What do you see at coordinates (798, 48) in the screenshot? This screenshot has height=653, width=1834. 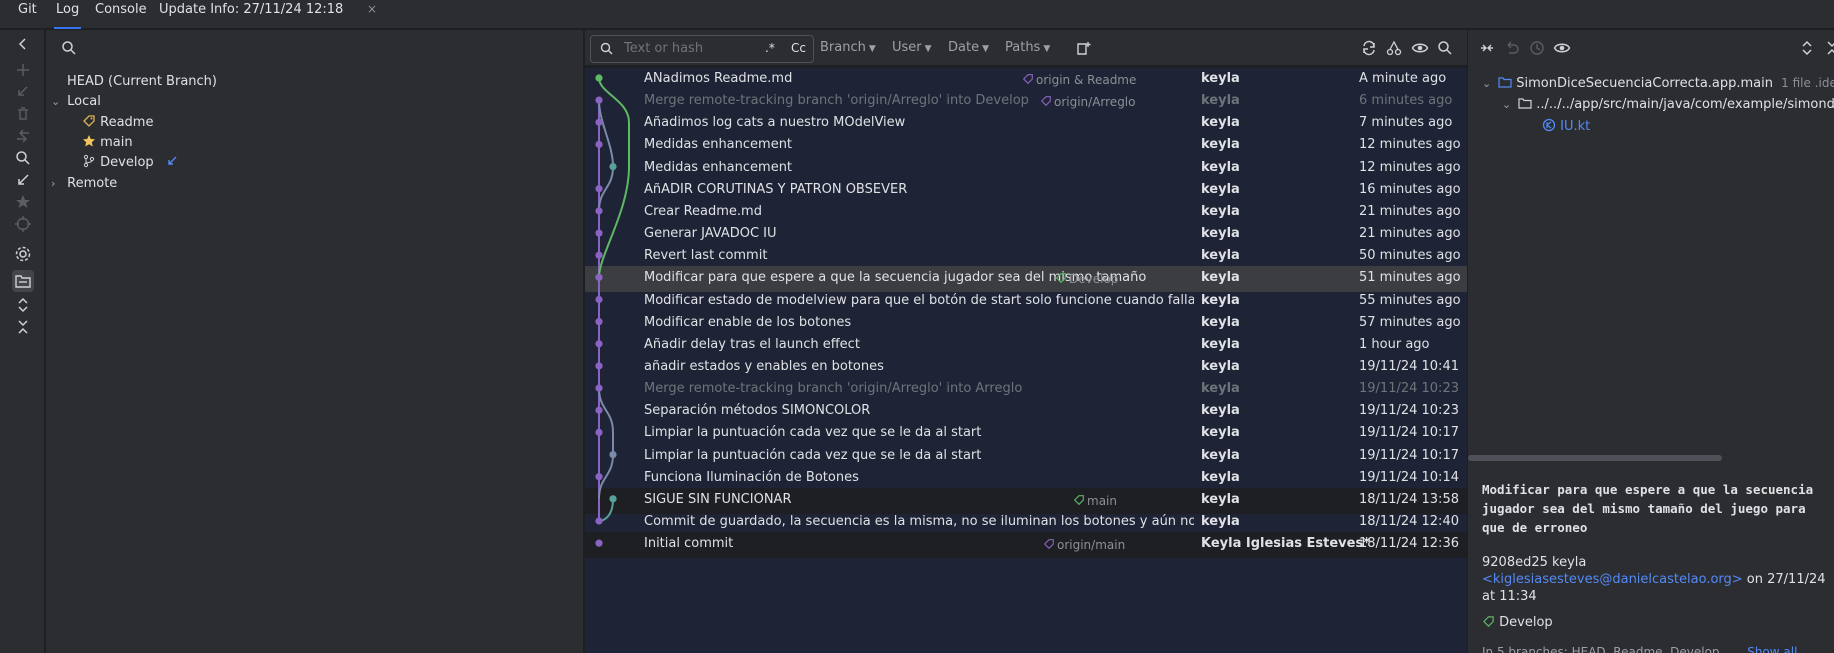 I see `match-case-toggle: Cc` at bounding box center [798, 48].